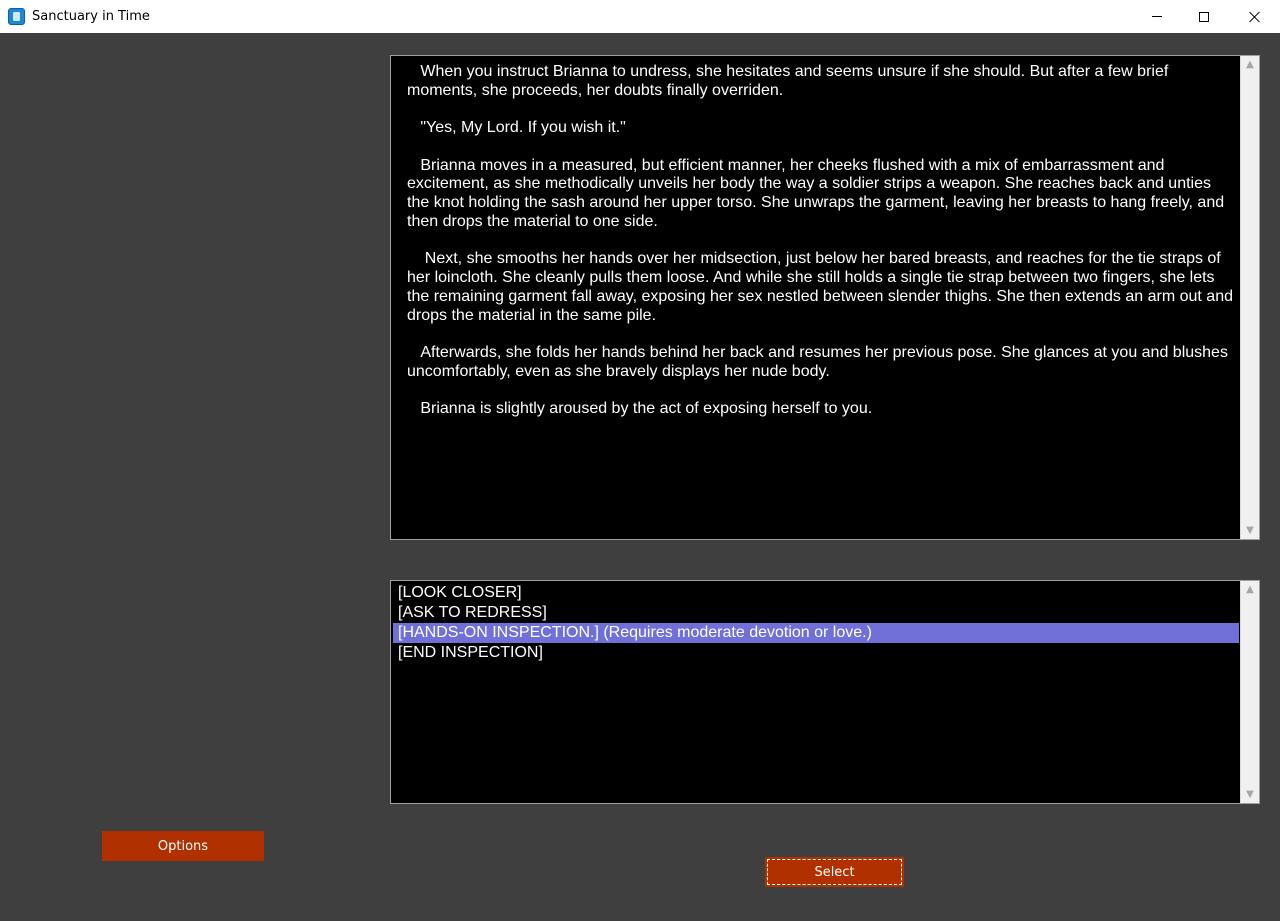  I want to click on close-button, so click(1255, 16).